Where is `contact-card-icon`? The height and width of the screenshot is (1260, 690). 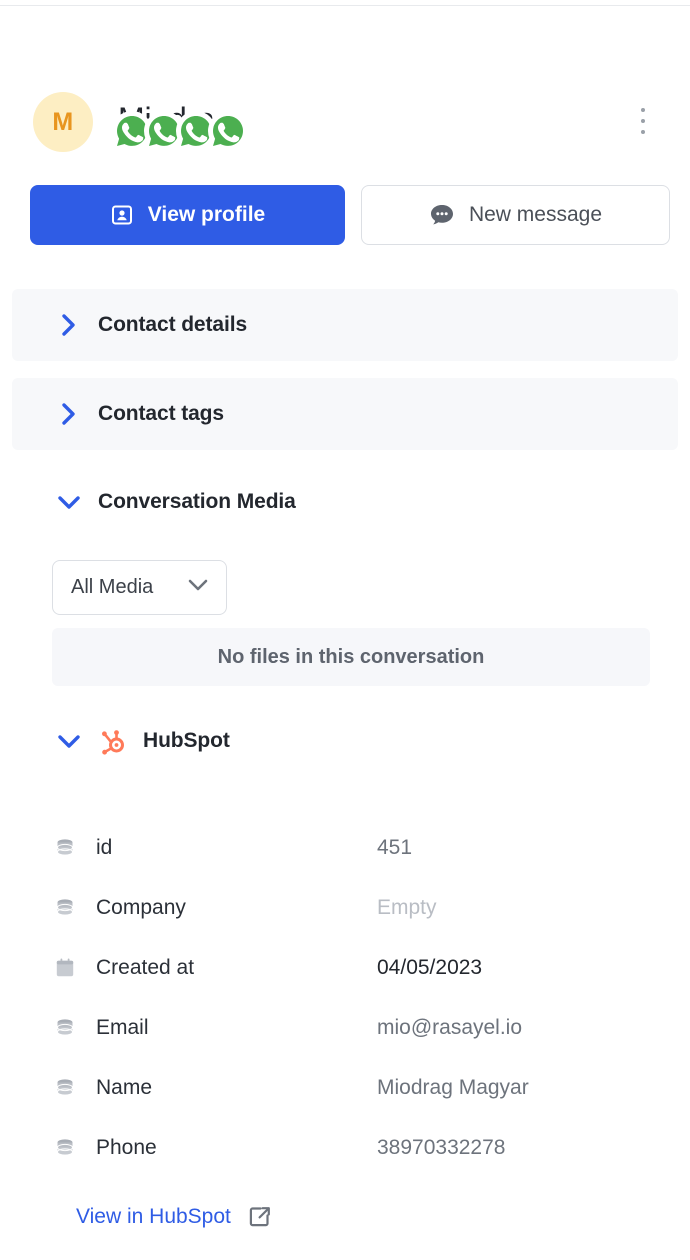 contact-card-icon is located at coordinates (122, 215).